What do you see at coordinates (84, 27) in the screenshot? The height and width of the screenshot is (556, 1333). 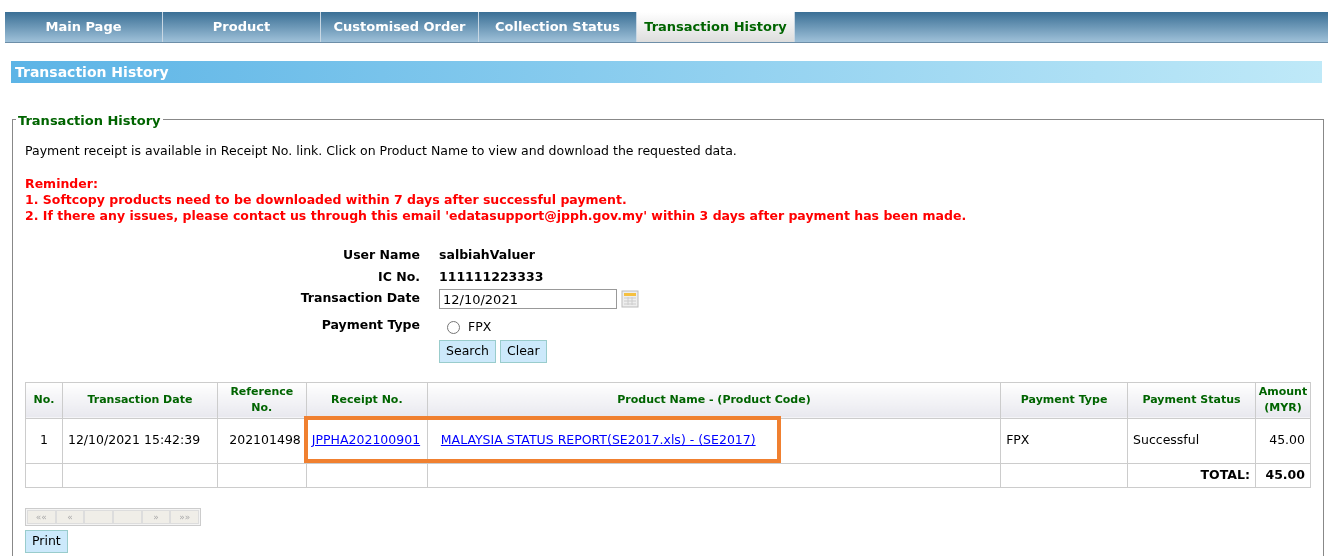 I see `nav-tab: Main Page` at bounding box center [84, 27].